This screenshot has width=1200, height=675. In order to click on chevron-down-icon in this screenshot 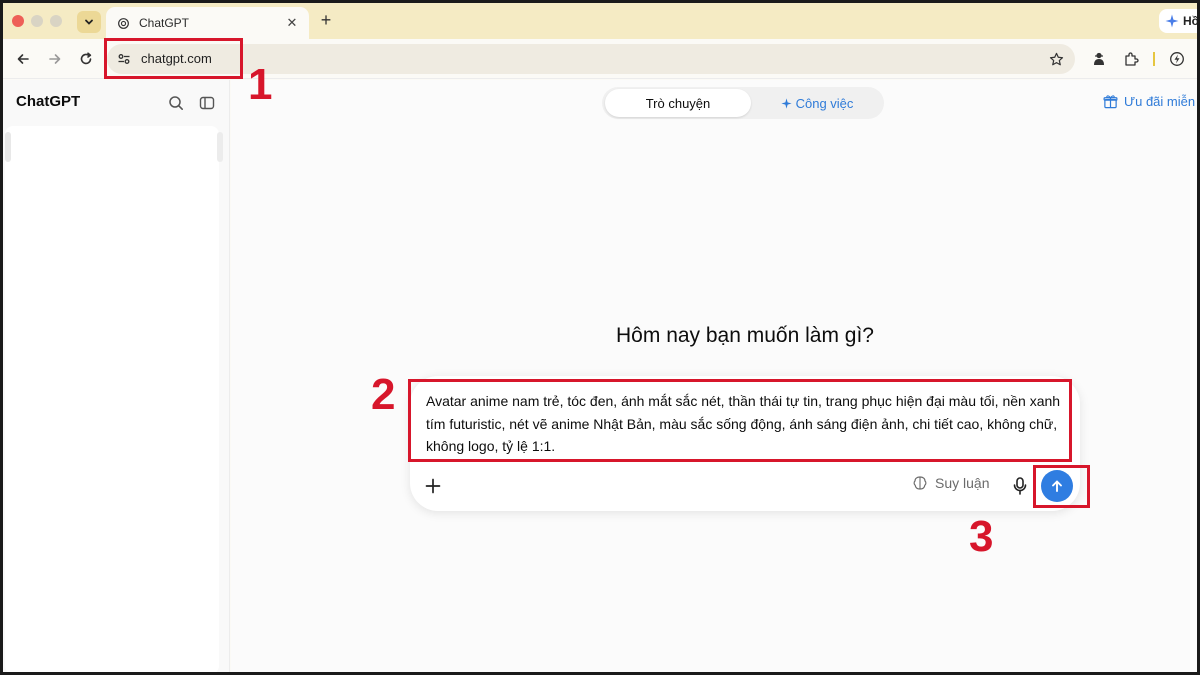, I will do `click(89, 22)`.